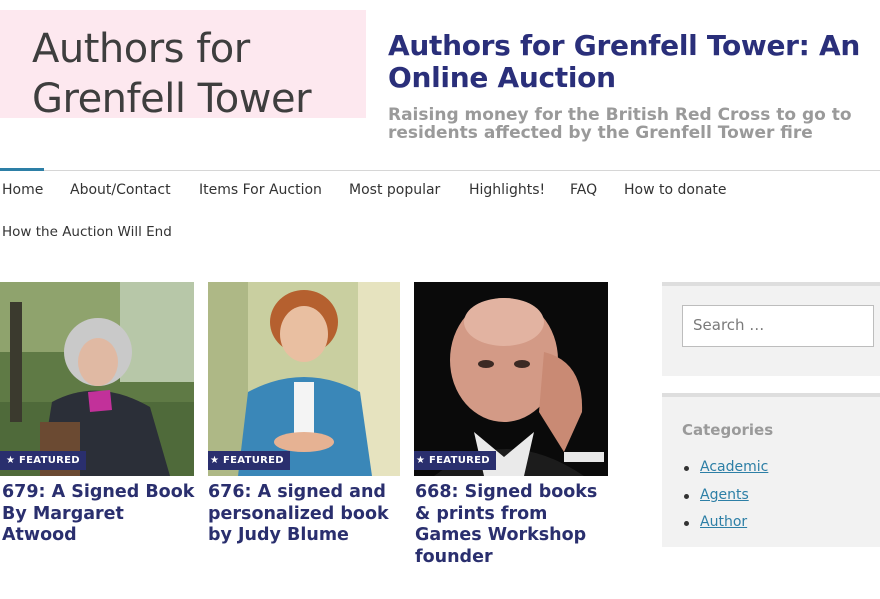 The width and height of the screenshot is (880, 599). Describe the element at coordinates (583, 190) in the screenshot. I see `nav-item-faq: FAQ` at that location.